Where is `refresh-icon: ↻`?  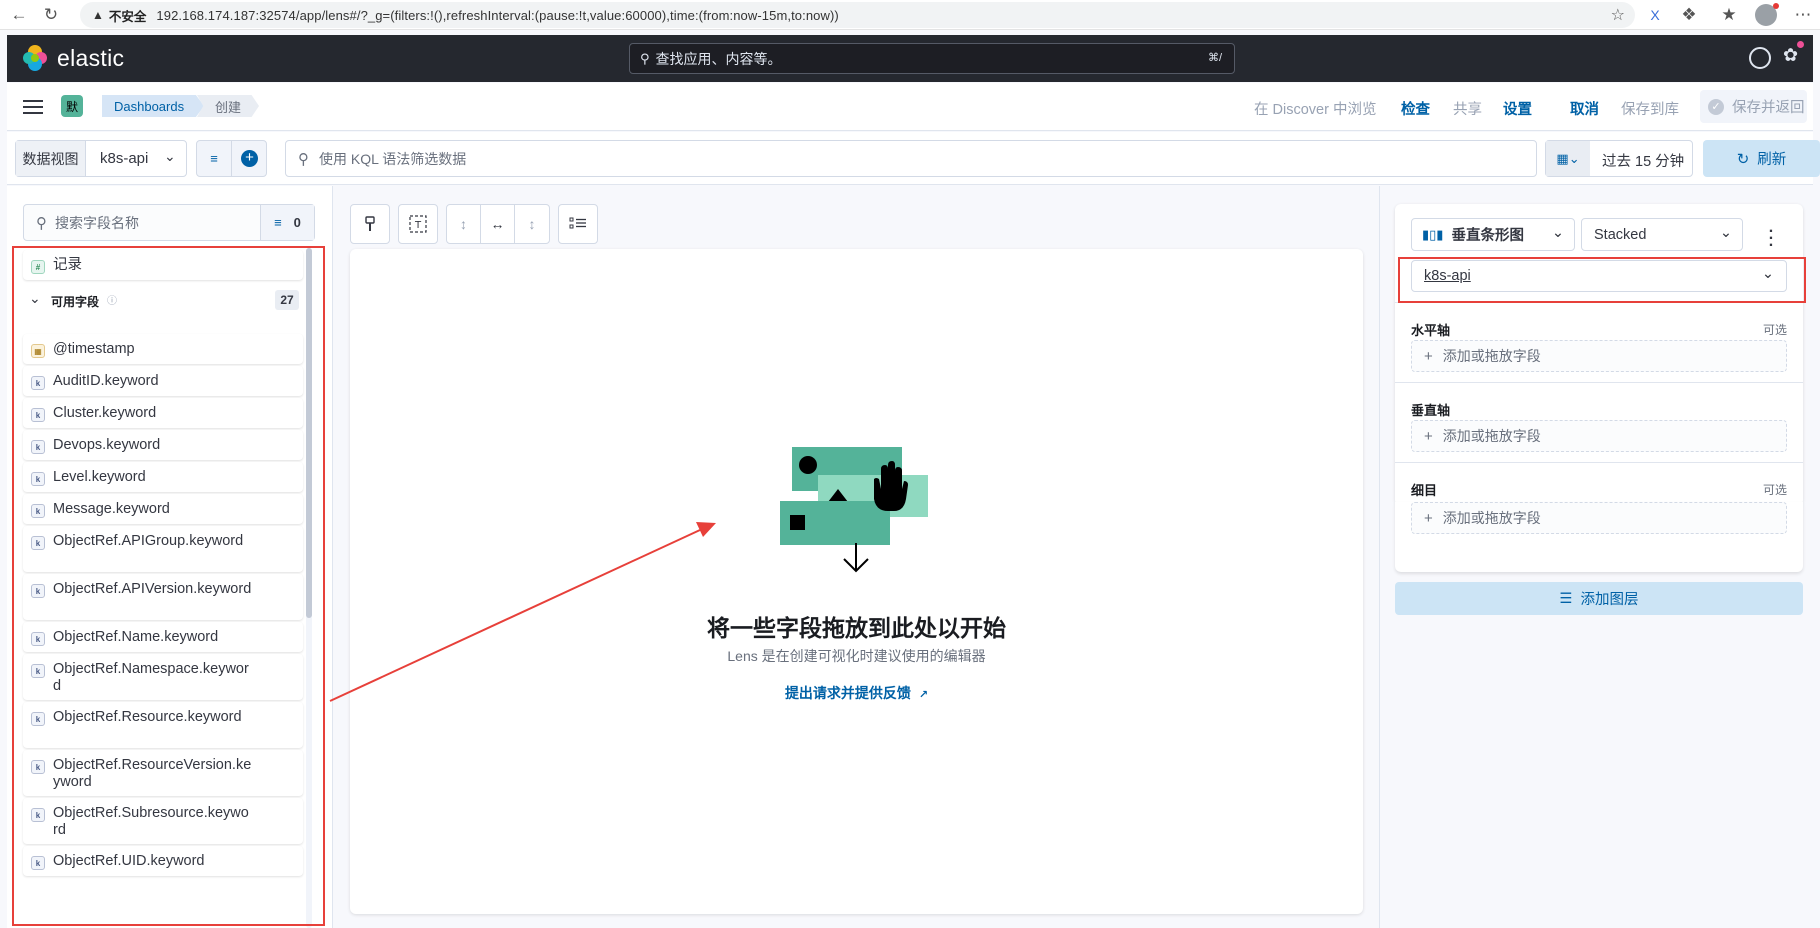
refresh-icon: ↻ is located at coordinates (1743, 159).